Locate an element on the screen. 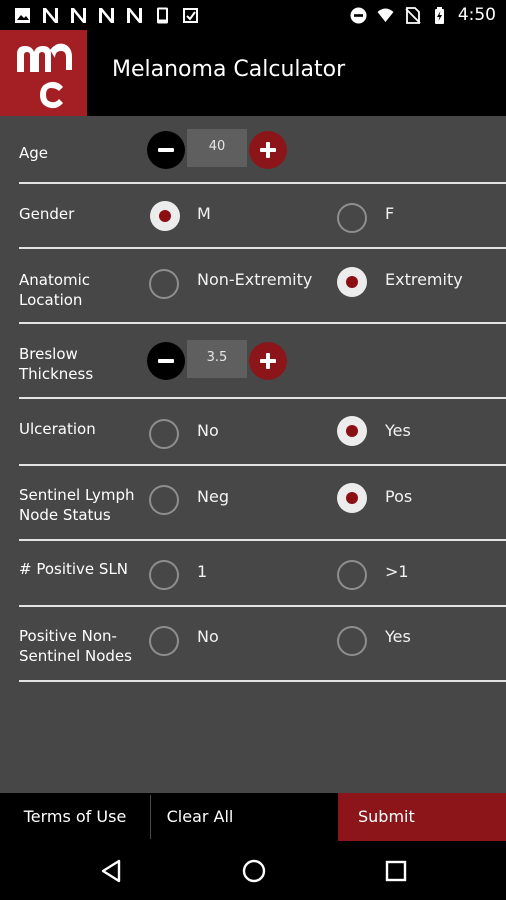  breslow-row: Breslow Thickness 3.5 is located at coordinates (253, 361).